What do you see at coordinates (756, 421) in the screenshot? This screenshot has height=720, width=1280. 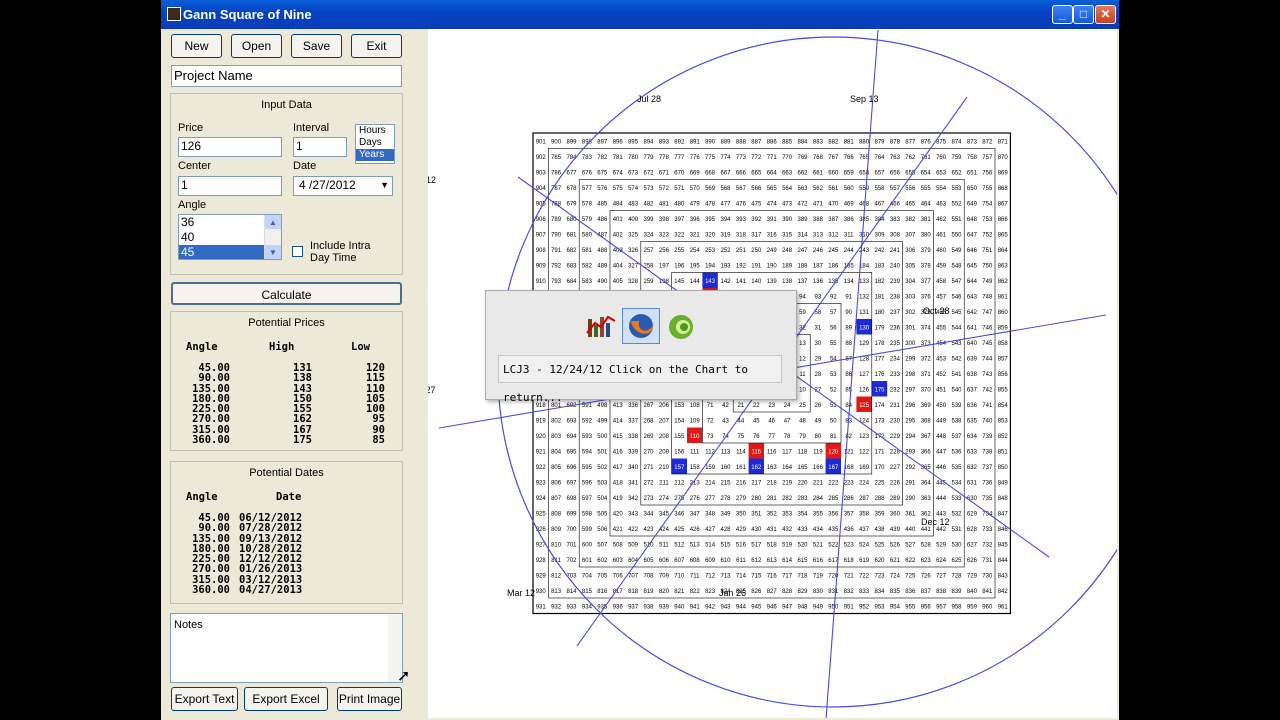 I see `grid-cell-value: 45` at bounding box center [756, 421].